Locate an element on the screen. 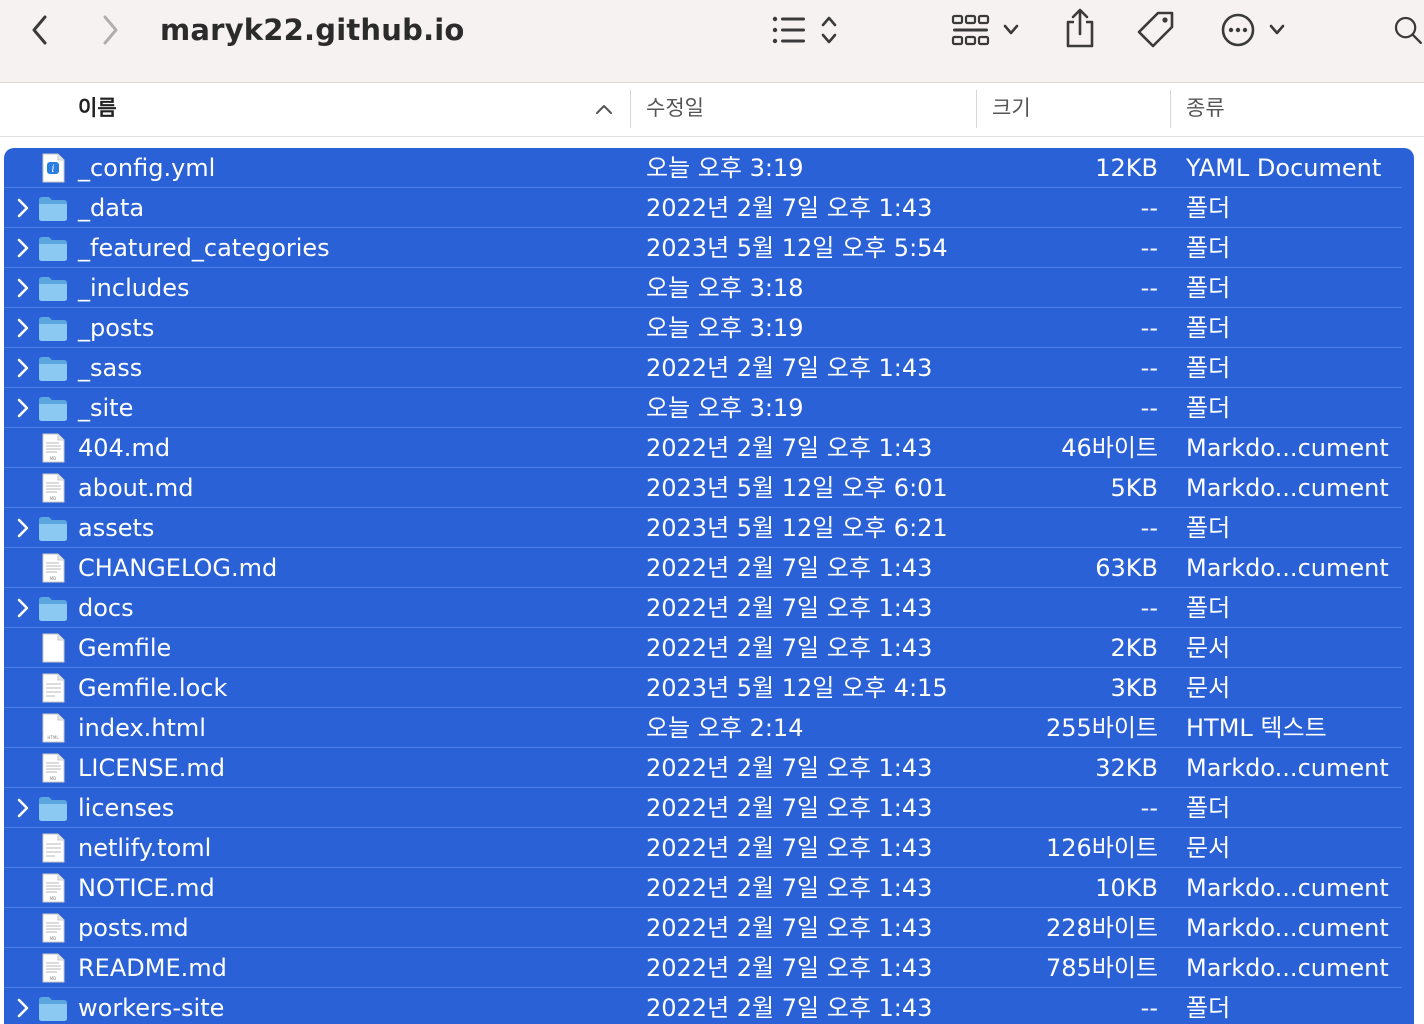  file-modified-date: 오늘 오후 3:18 is located at coordinates (725, 288).